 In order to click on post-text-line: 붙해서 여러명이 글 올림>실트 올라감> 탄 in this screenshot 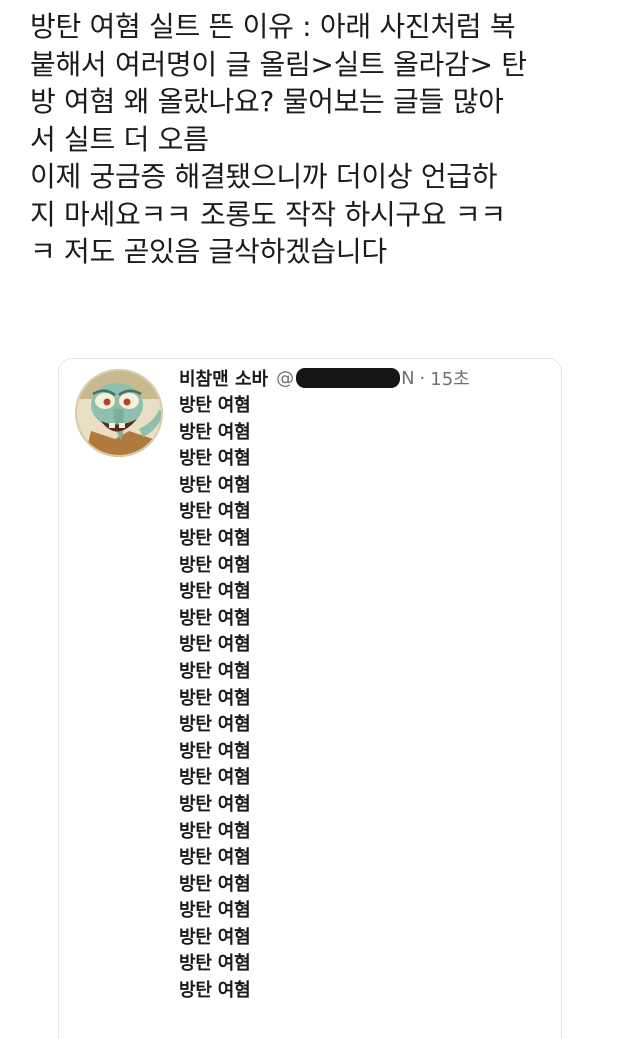, I will do `click(278, 64)`.